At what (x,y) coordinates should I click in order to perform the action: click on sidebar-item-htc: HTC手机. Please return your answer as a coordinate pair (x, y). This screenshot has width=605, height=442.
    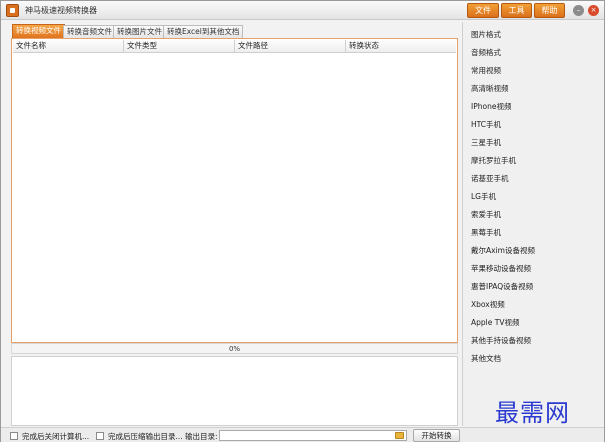
    Looking at the image, I should click on (486, 124).